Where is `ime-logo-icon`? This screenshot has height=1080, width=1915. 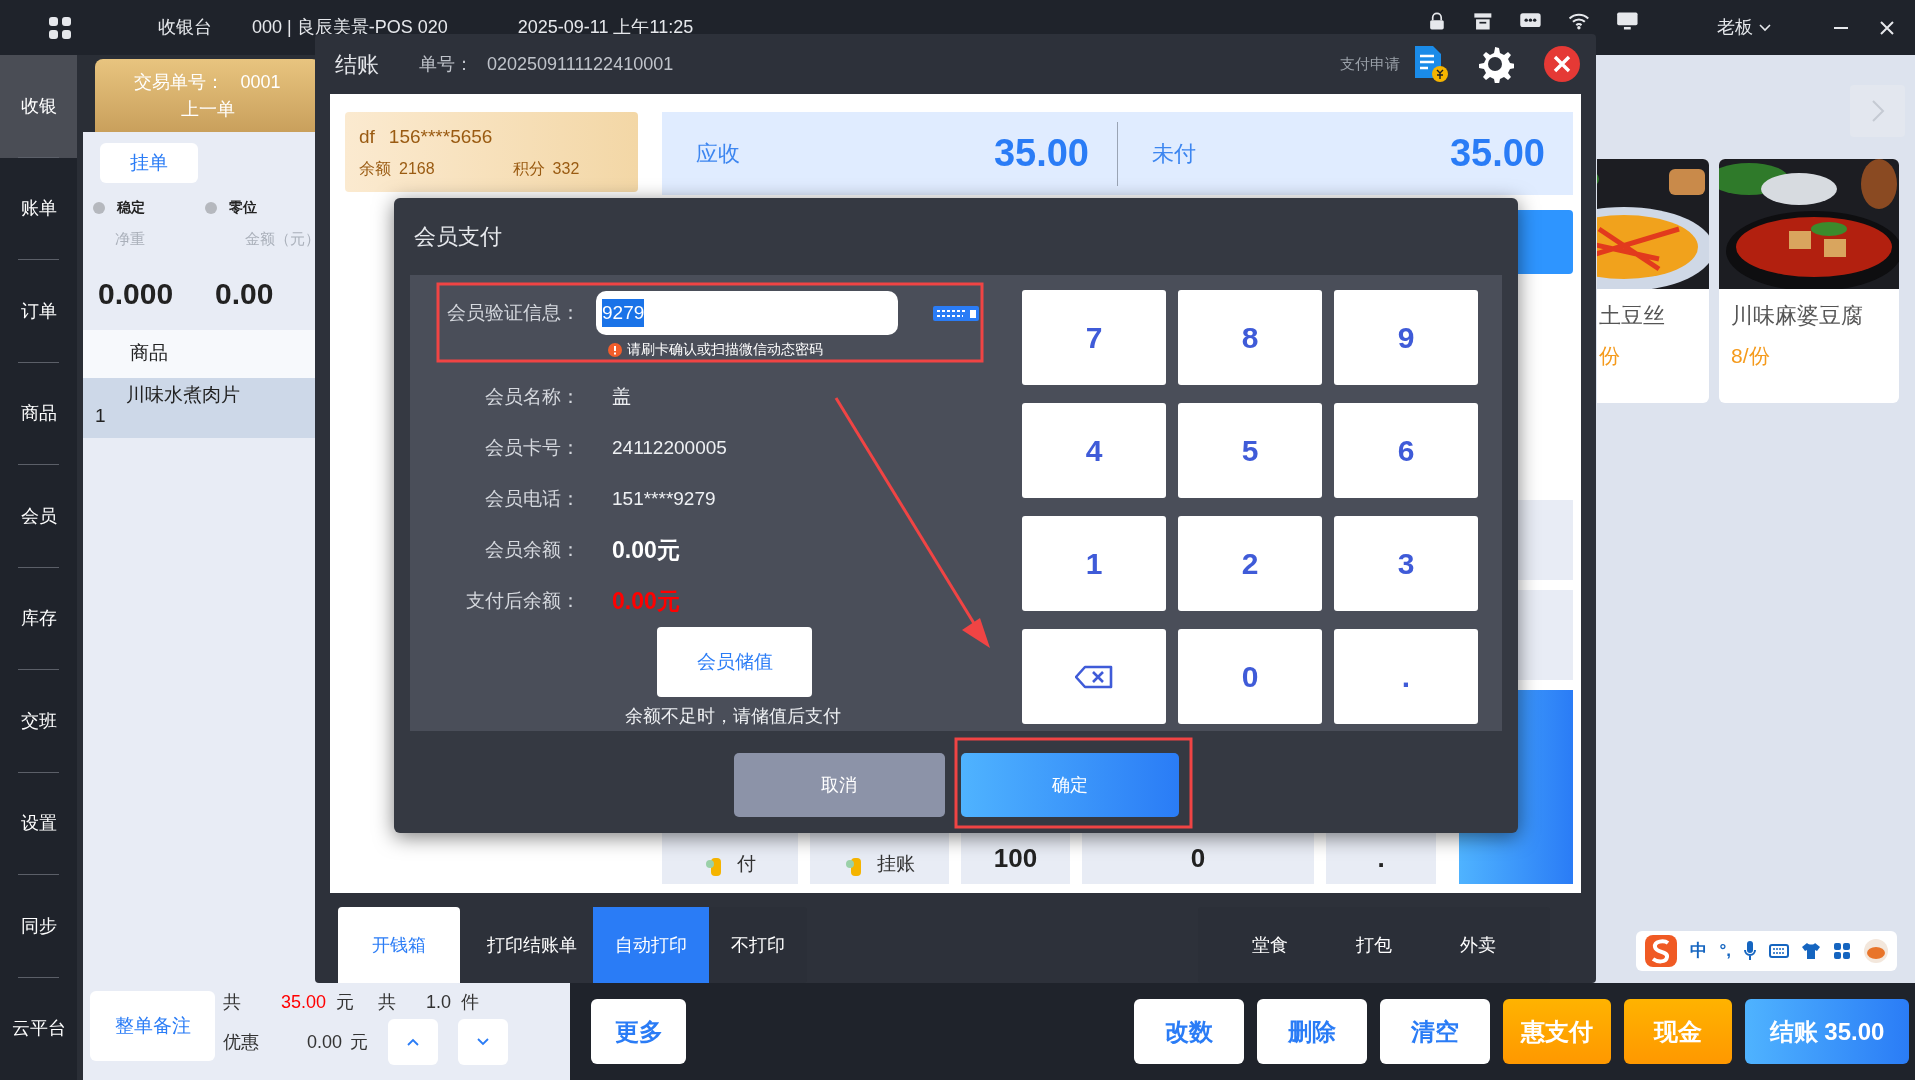 ime-logo-icon is located at coordinates (1661, 951).